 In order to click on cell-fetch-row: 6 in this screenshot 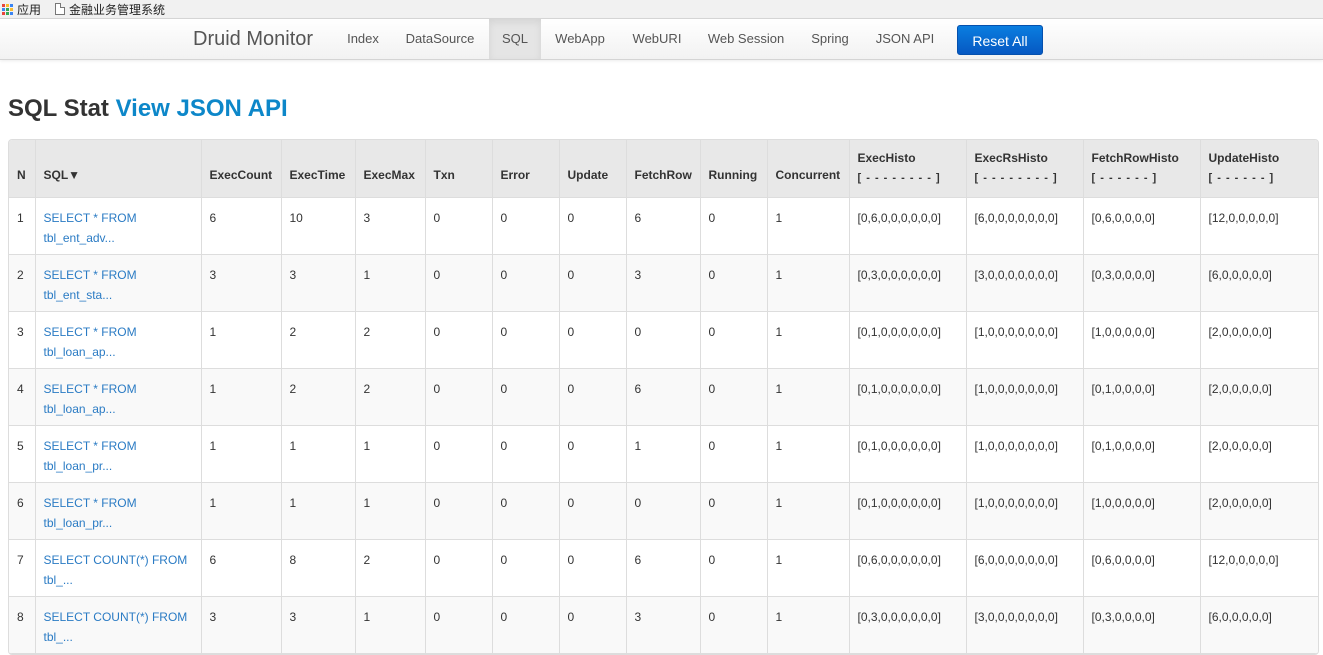, I will do `click(663, 567)`.